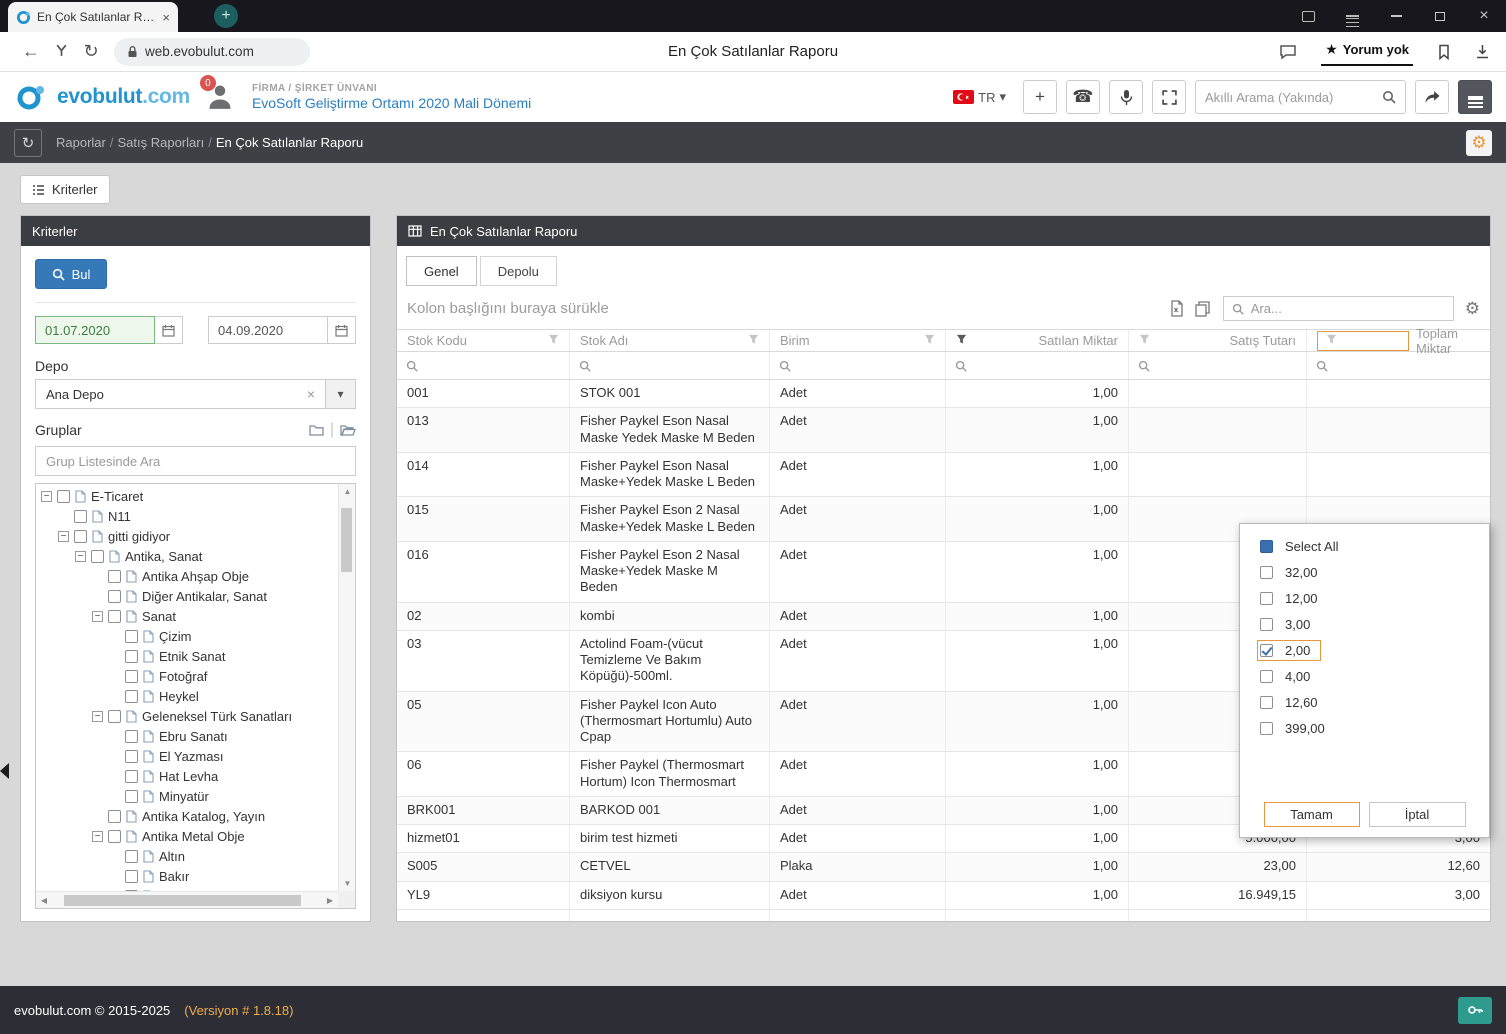 The height and width of the screenshot is (1034, 1506). I want to click on date-from-input, so click(95, 330).